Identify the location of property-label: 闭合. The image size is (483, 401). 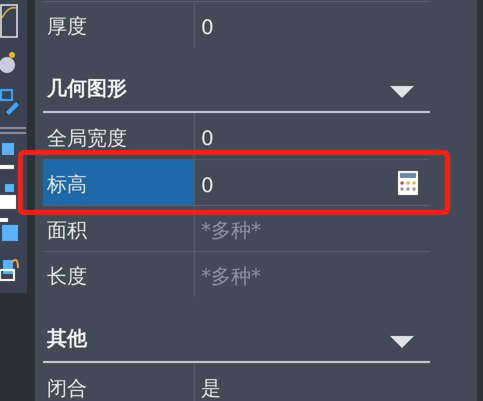
(119, 382).